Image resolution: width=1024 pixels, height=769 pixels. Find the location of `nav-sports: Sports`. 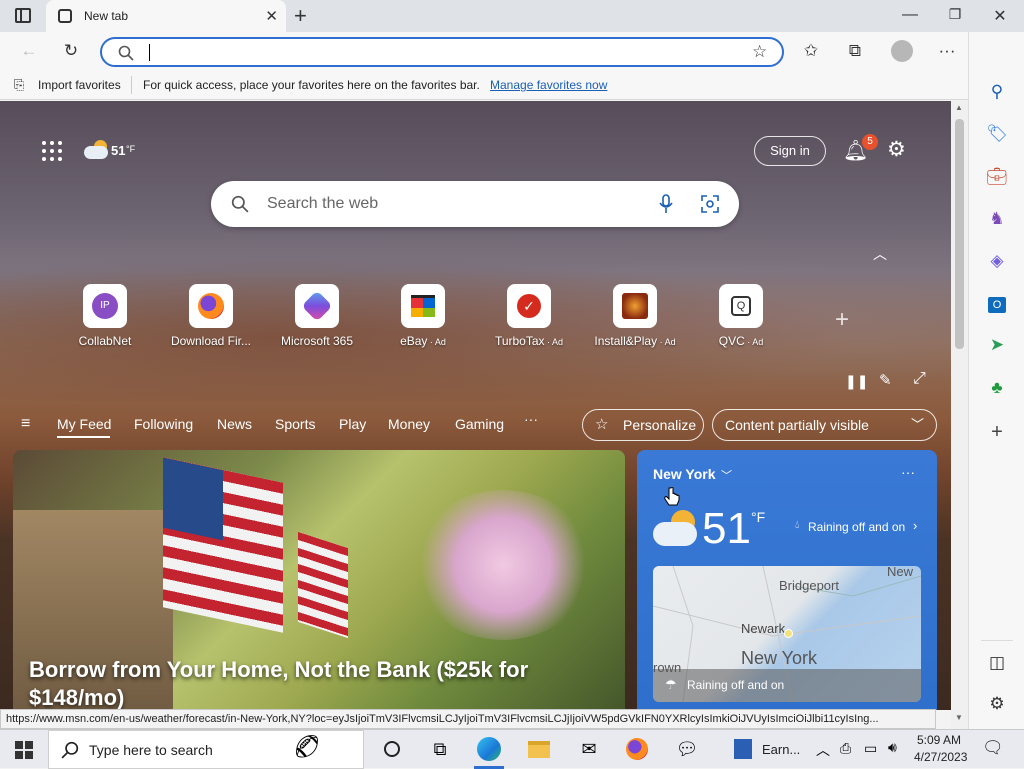

nav-sports: Sports is located at coordinates (295, 424).